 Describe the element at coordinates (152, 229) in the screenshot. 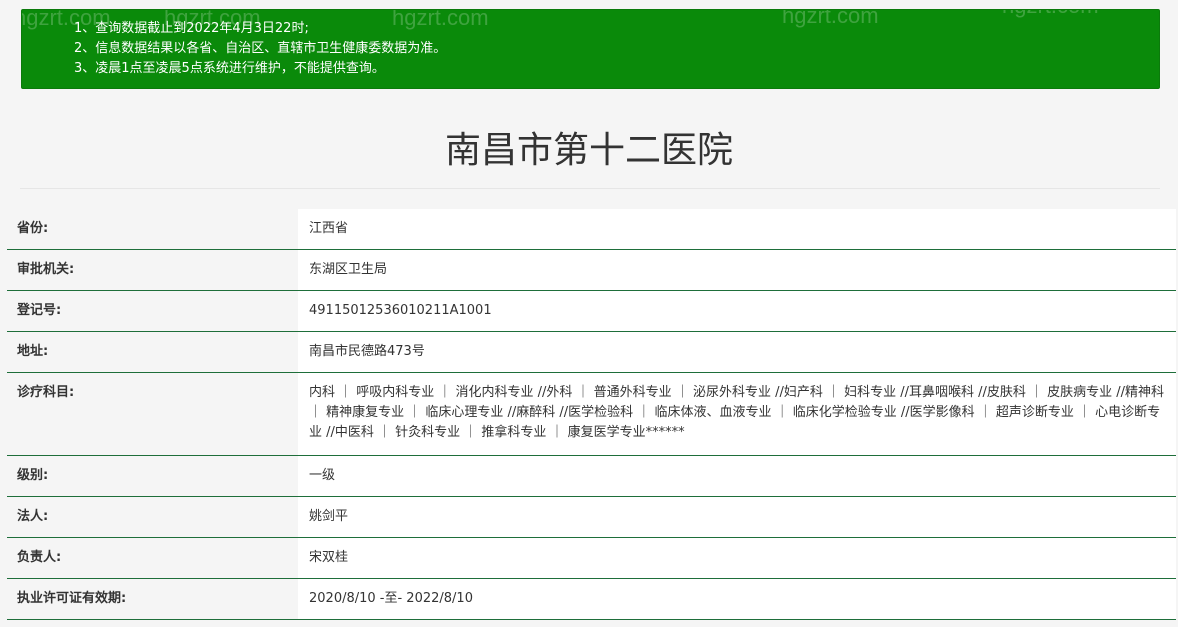

I see `field-label: 省份:` at that location.